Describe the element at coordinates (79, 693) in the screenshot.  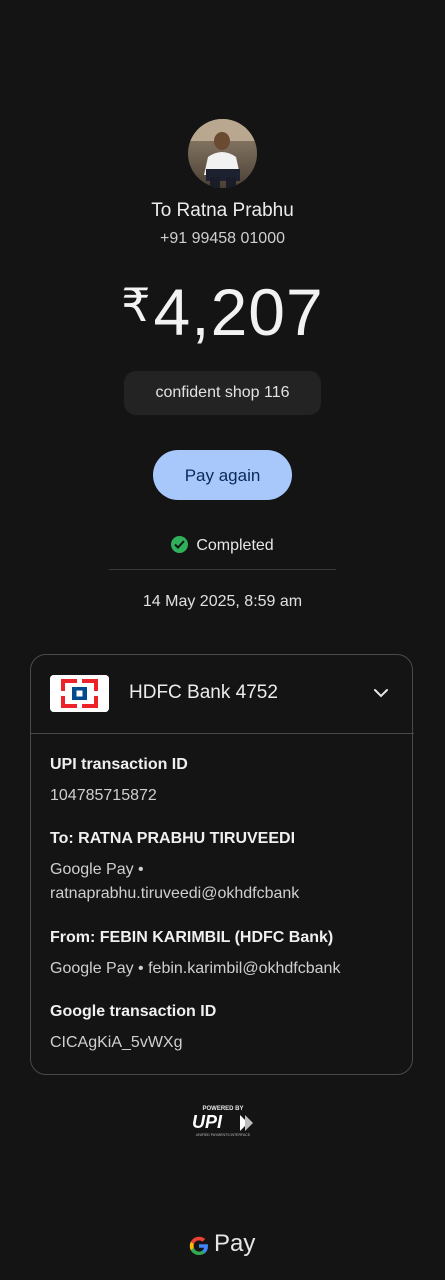
I see `hdfc-bank-logo-icon` at that location.